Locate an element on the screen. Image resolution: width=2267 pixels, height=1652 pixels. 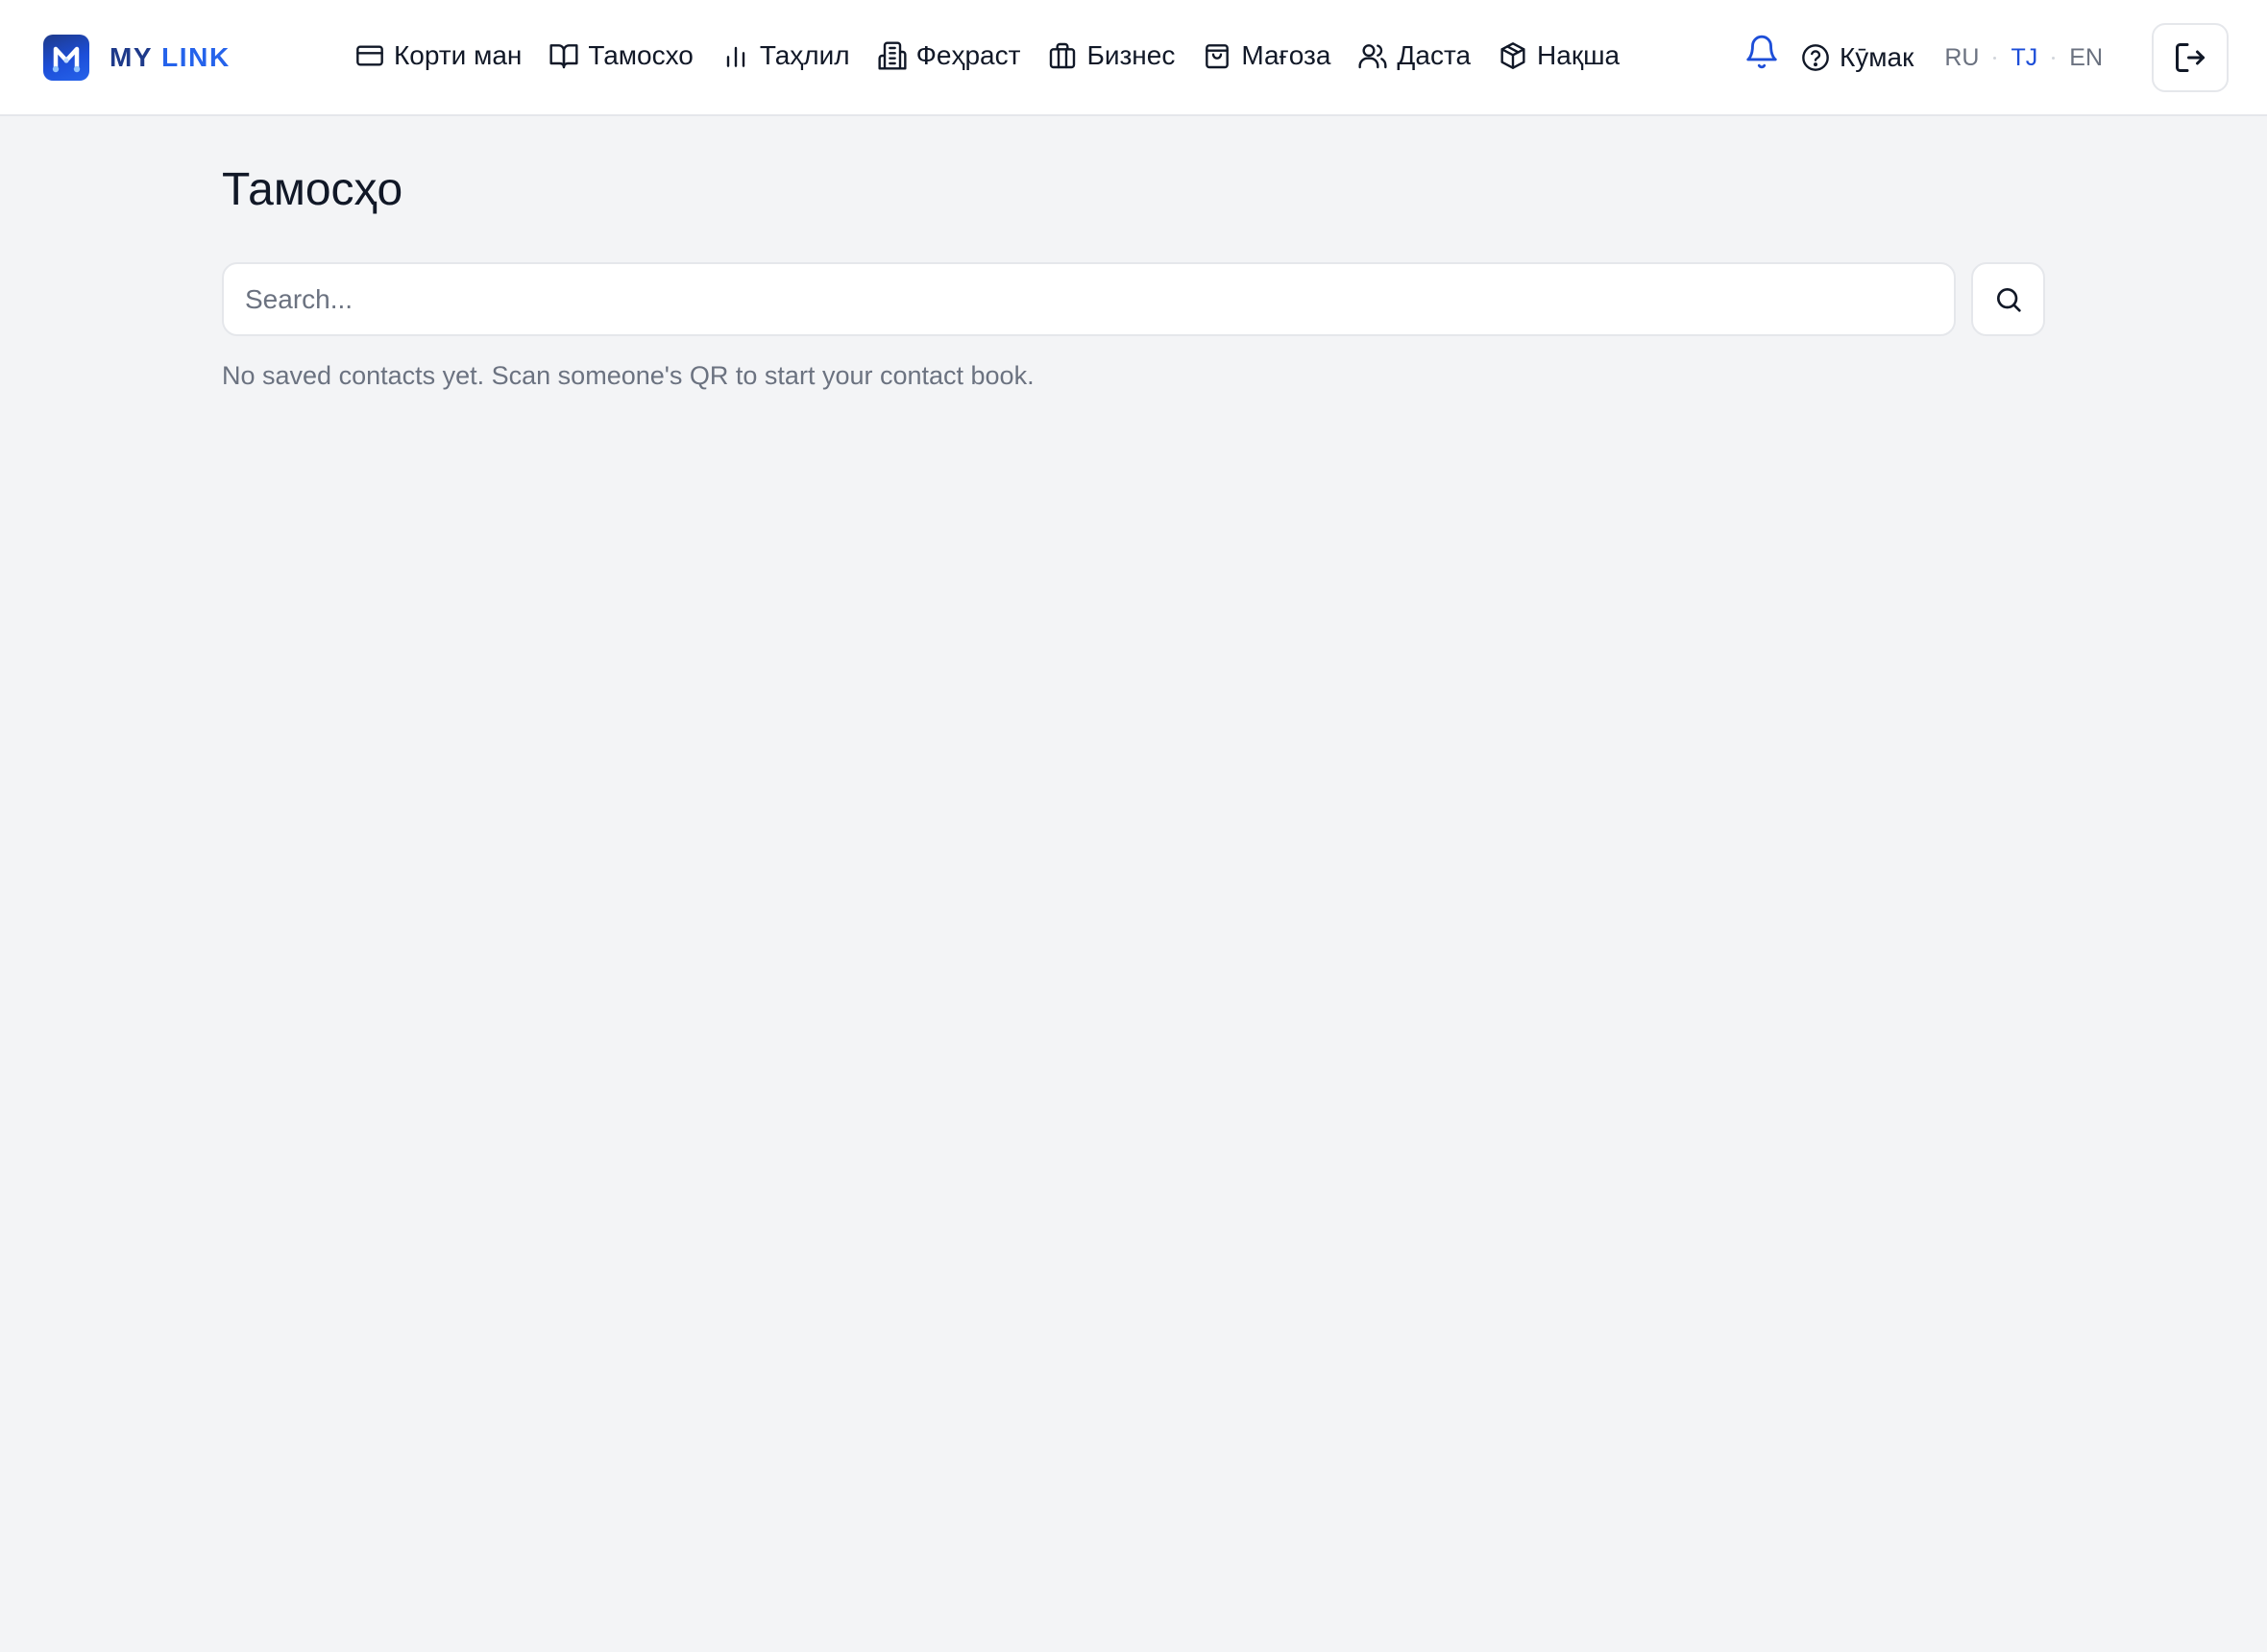
header-actions: Кӯмак RU TJ EN is located at coordinates (1985, 57).